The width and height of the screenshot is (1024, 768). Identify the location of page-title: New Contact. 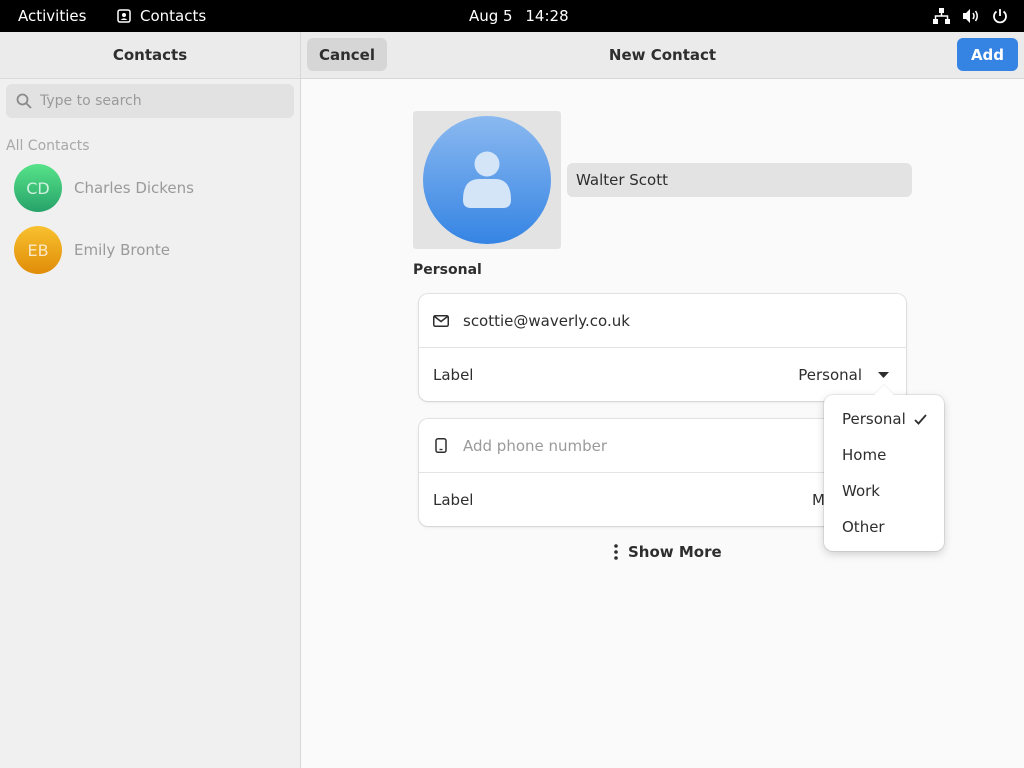
(662, 55).